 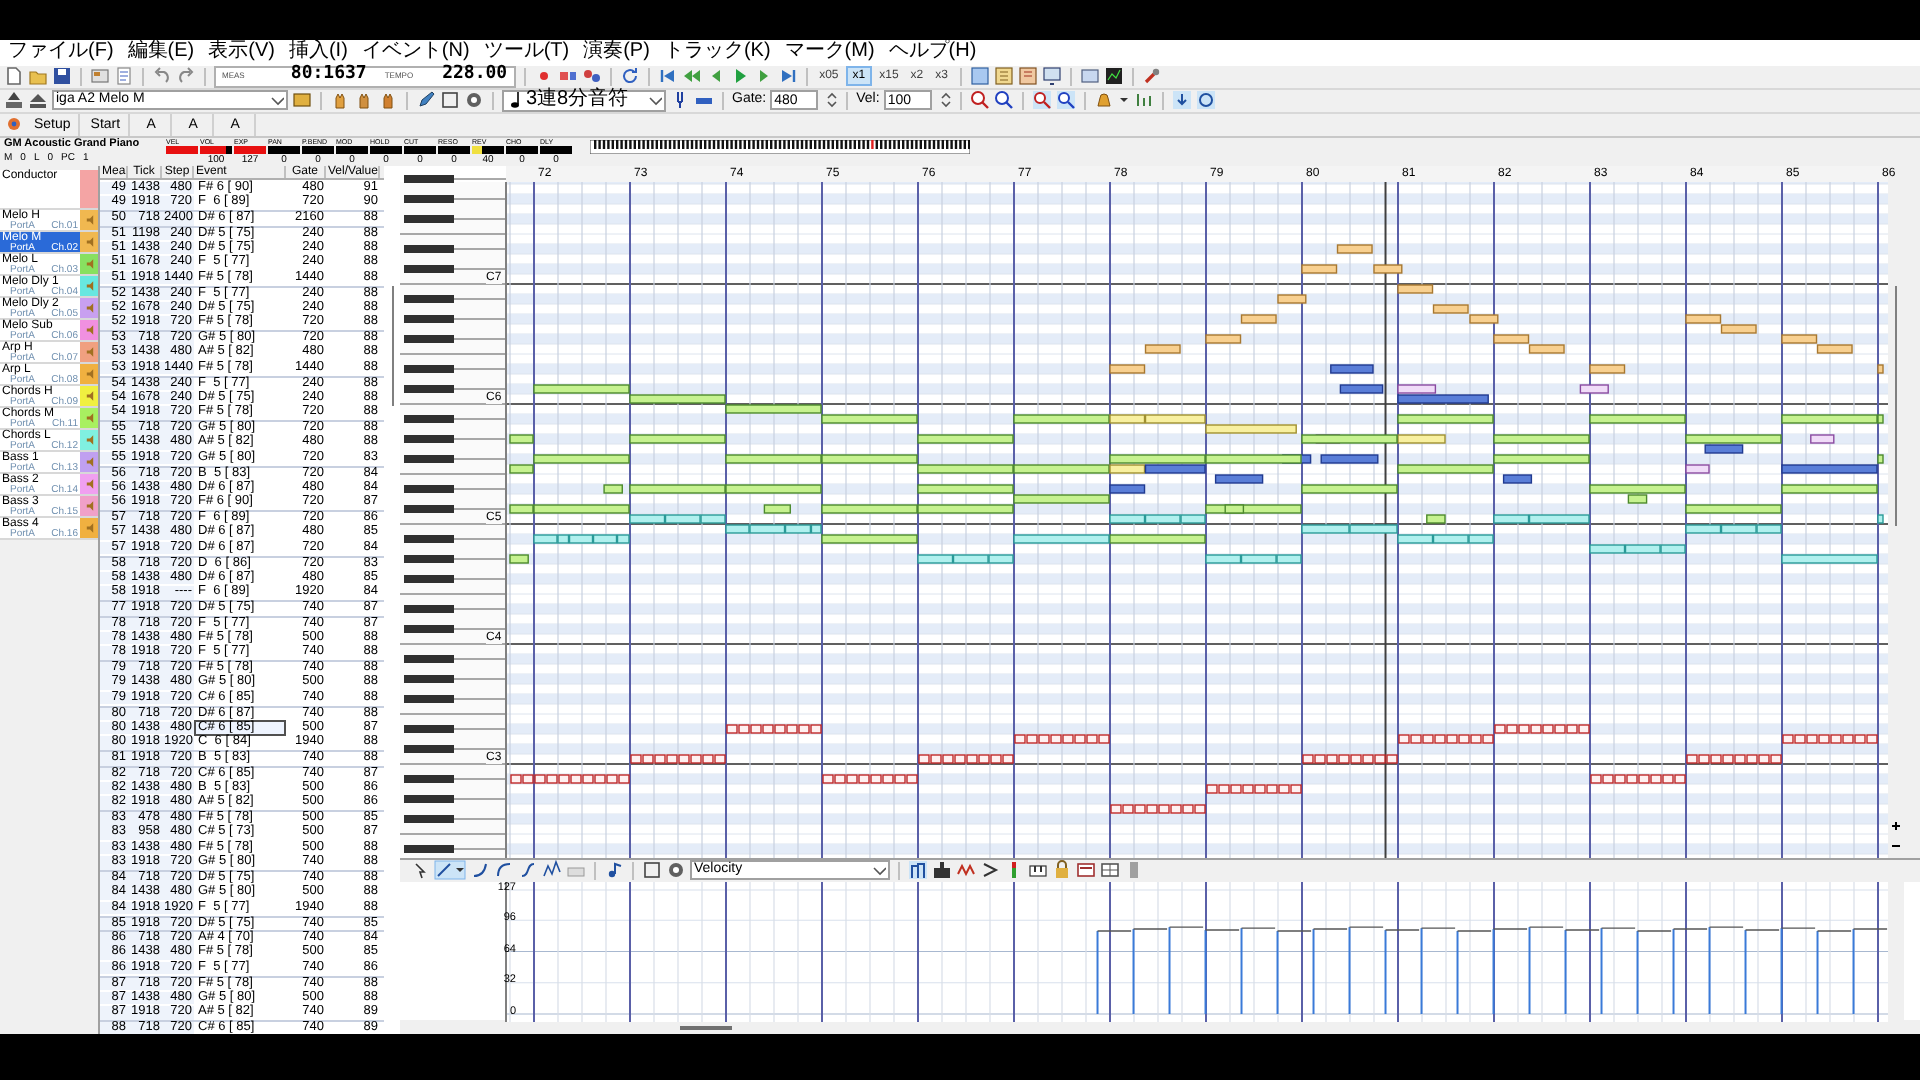 What do you see at coordinates (14, 100) in the screenshot?
I see `upload-icon` at bounding box center [14, 100].